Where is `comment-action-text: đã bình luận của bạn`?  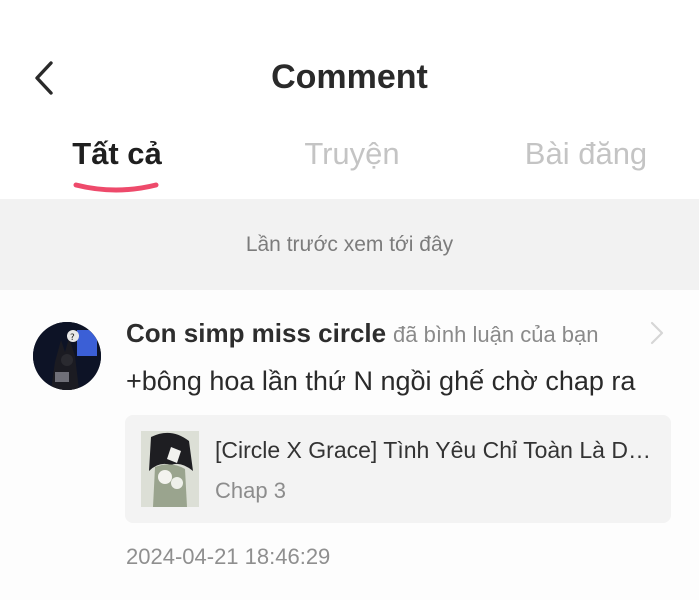
comment-action-text: đã bình luận của bạn is located at coordinates (496, 334).